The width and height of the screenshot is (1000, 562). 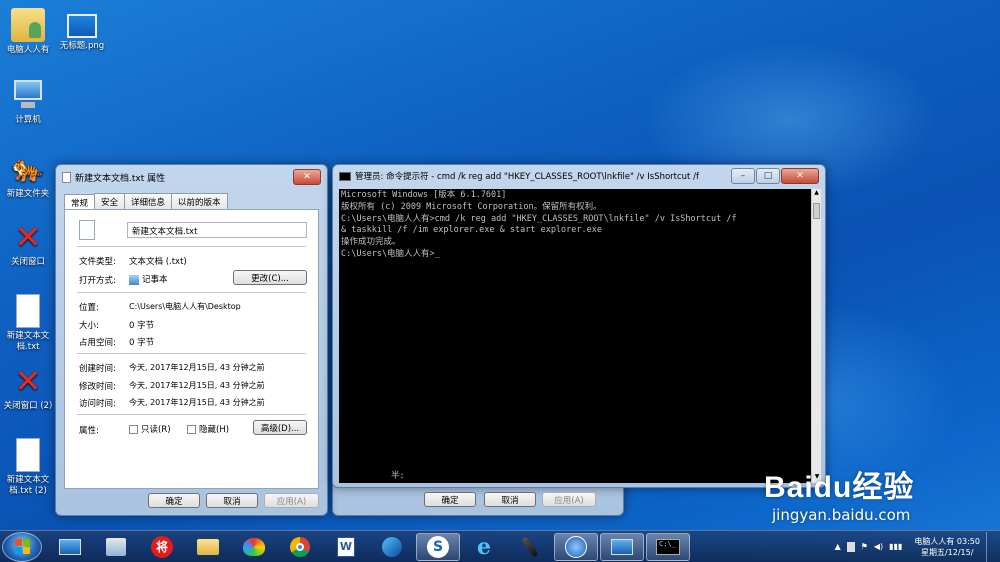 I want to click on taskbar-edge, so click(x=392, y=547).